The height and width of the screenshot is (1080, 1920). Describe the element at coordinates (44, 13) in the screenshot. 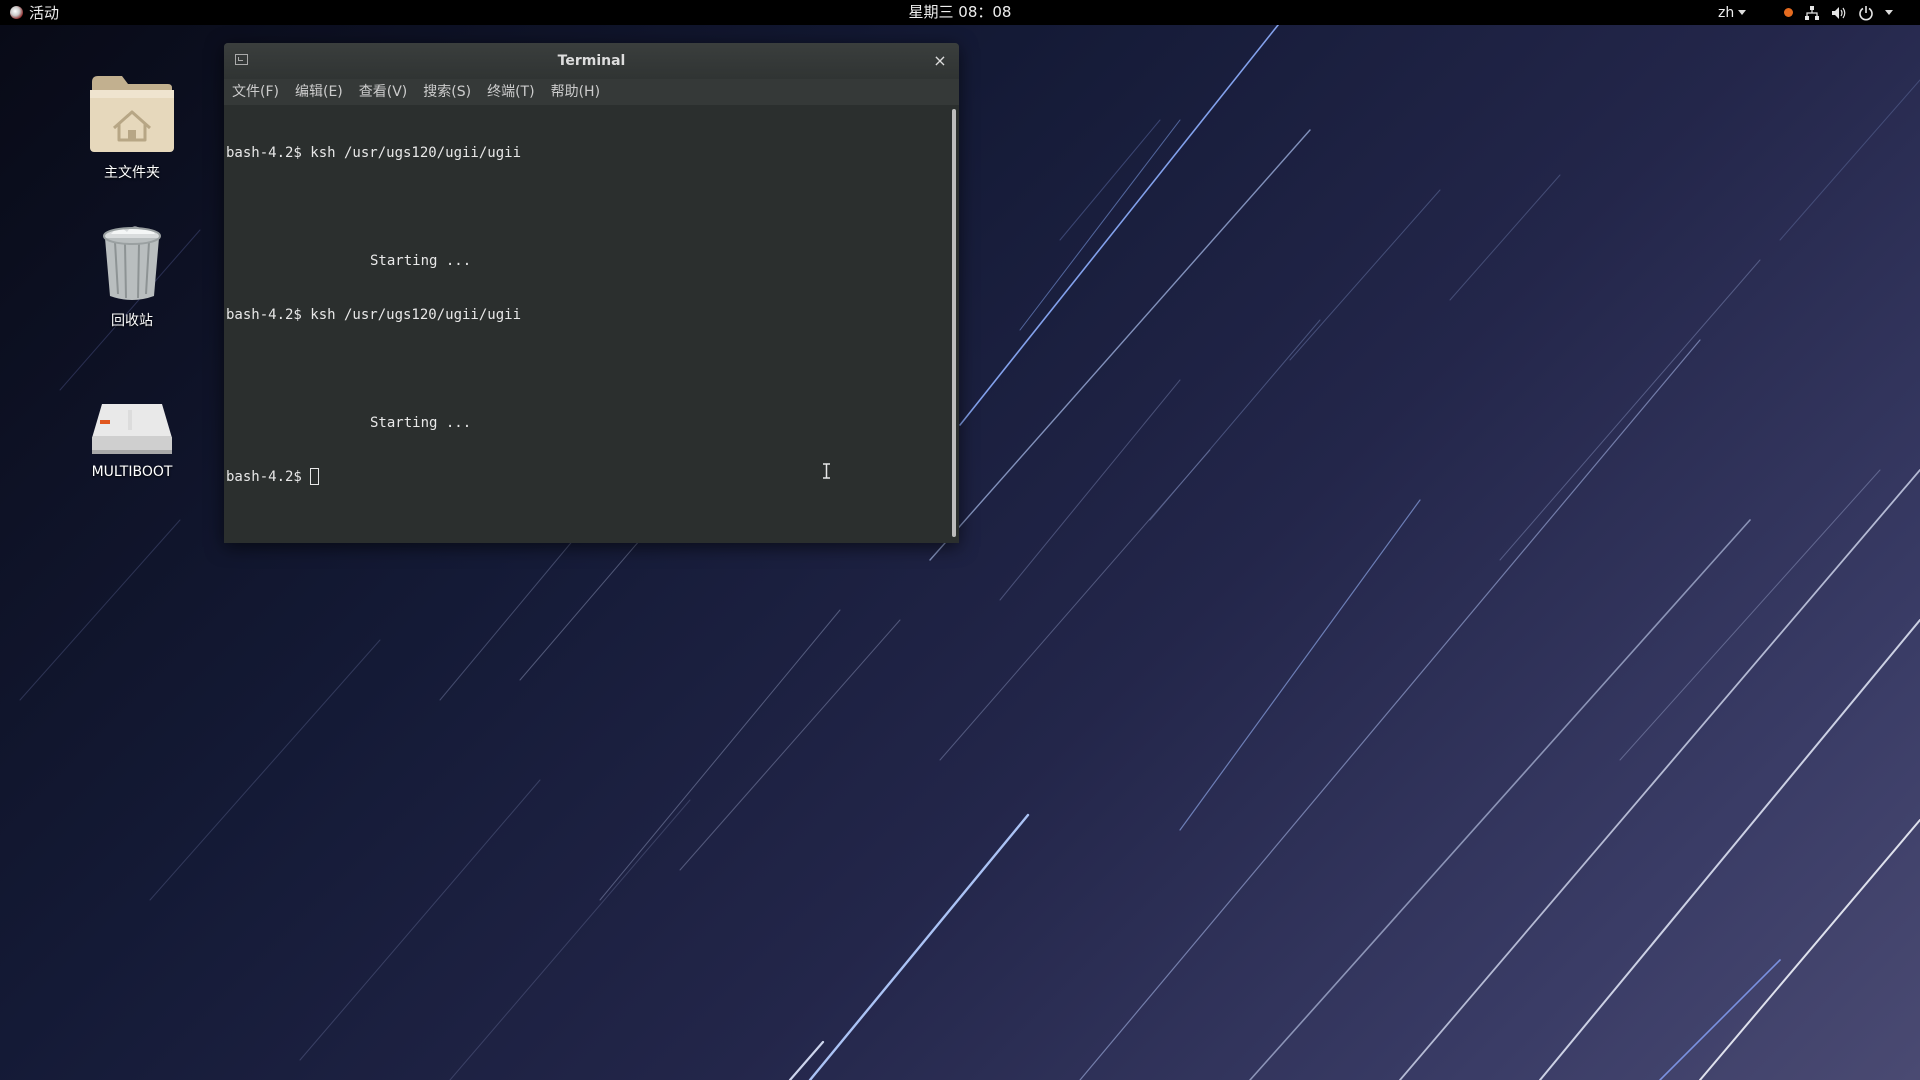

I see `activities-label: 活动` at that location.